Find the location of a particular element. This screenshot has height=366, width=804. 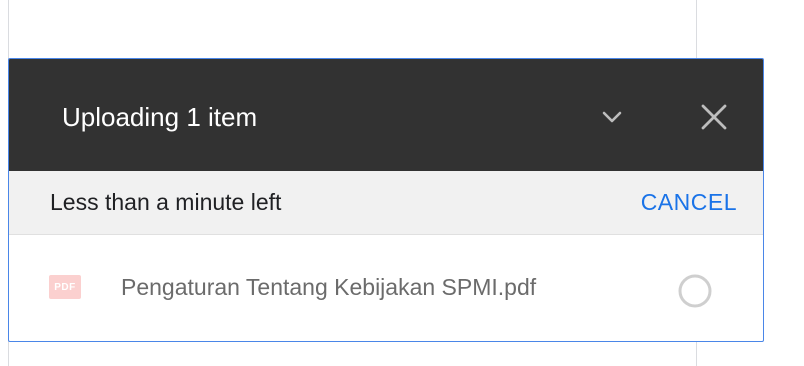

close-icon is located at coordinates (714, 117).